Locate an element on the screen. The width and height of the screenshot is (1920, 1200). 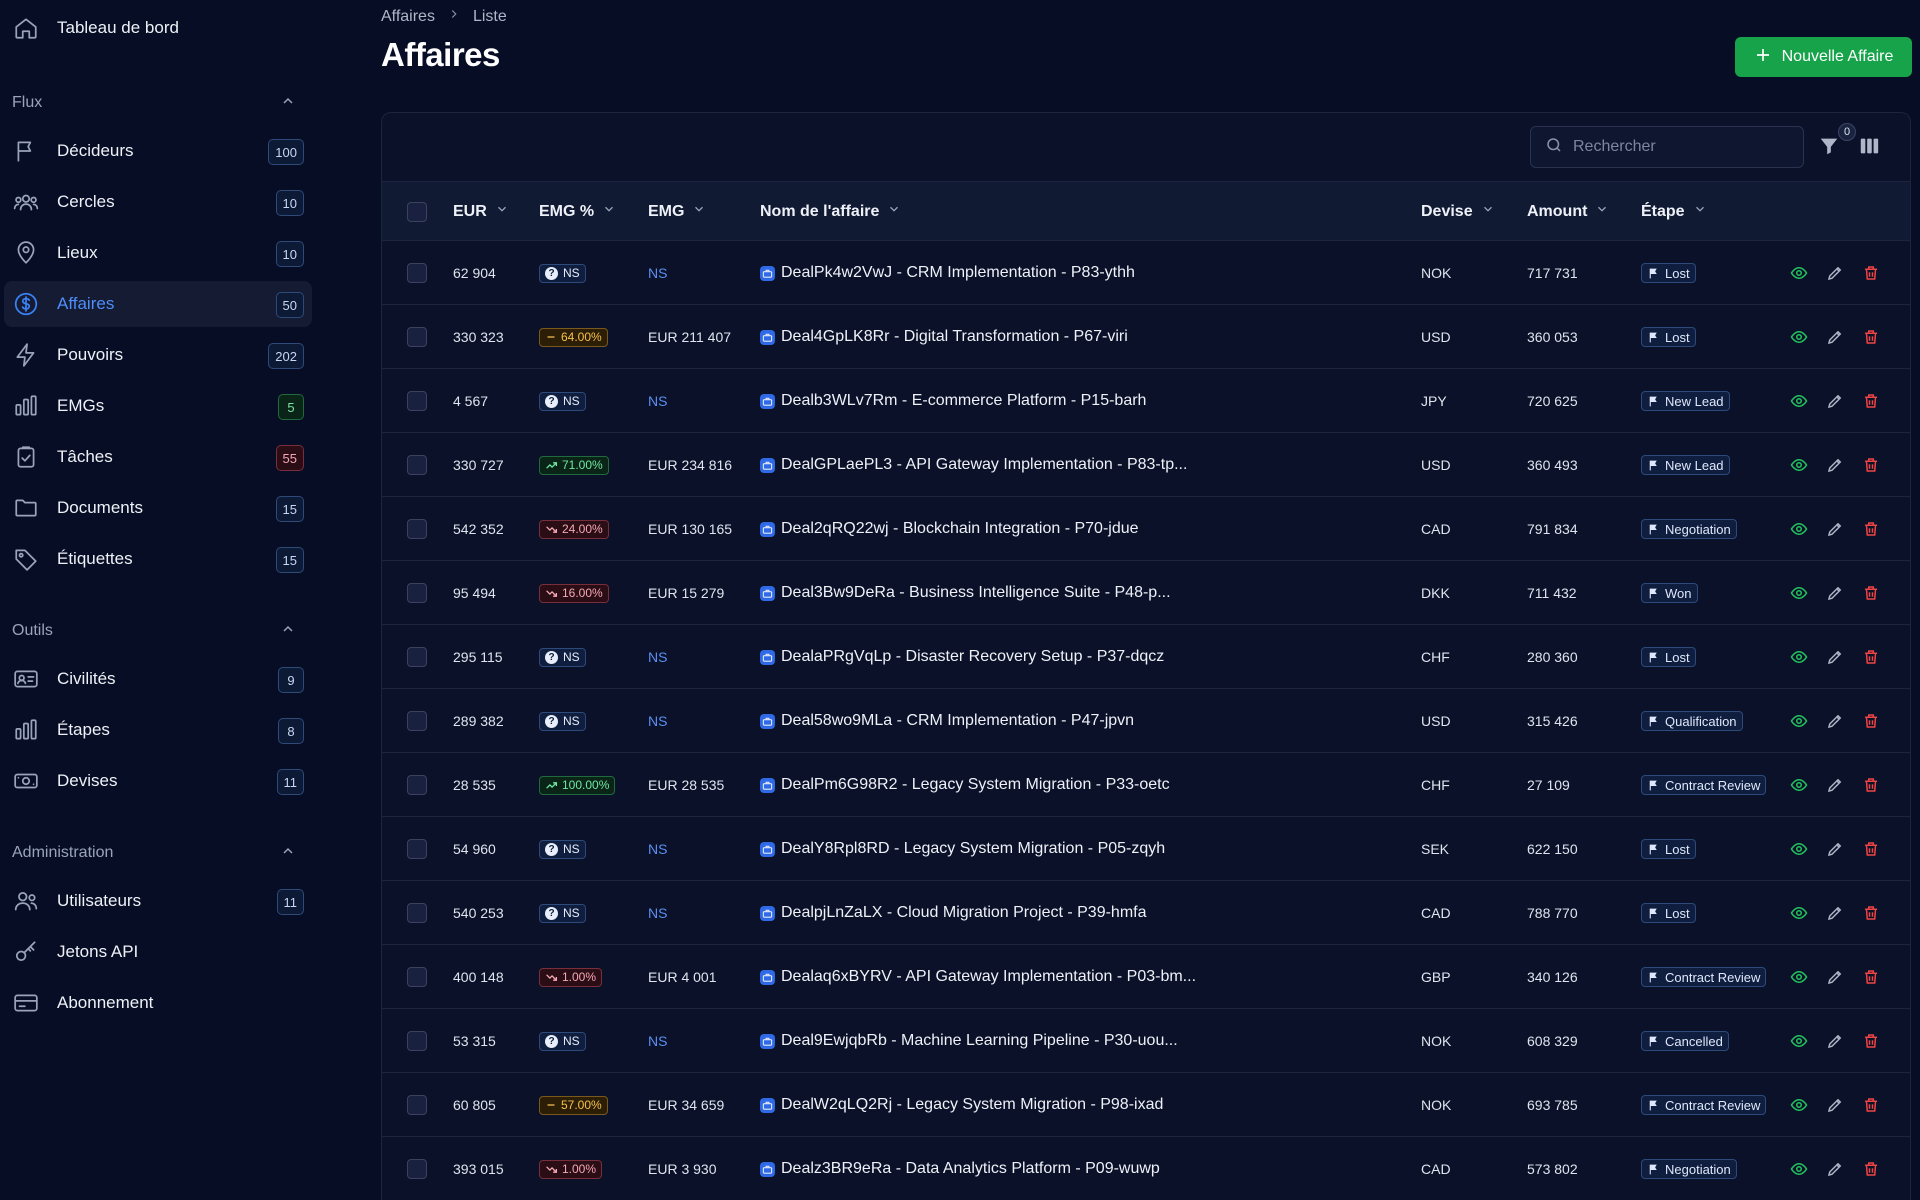
select-all-checkbox is located at coordinates (417, 211).